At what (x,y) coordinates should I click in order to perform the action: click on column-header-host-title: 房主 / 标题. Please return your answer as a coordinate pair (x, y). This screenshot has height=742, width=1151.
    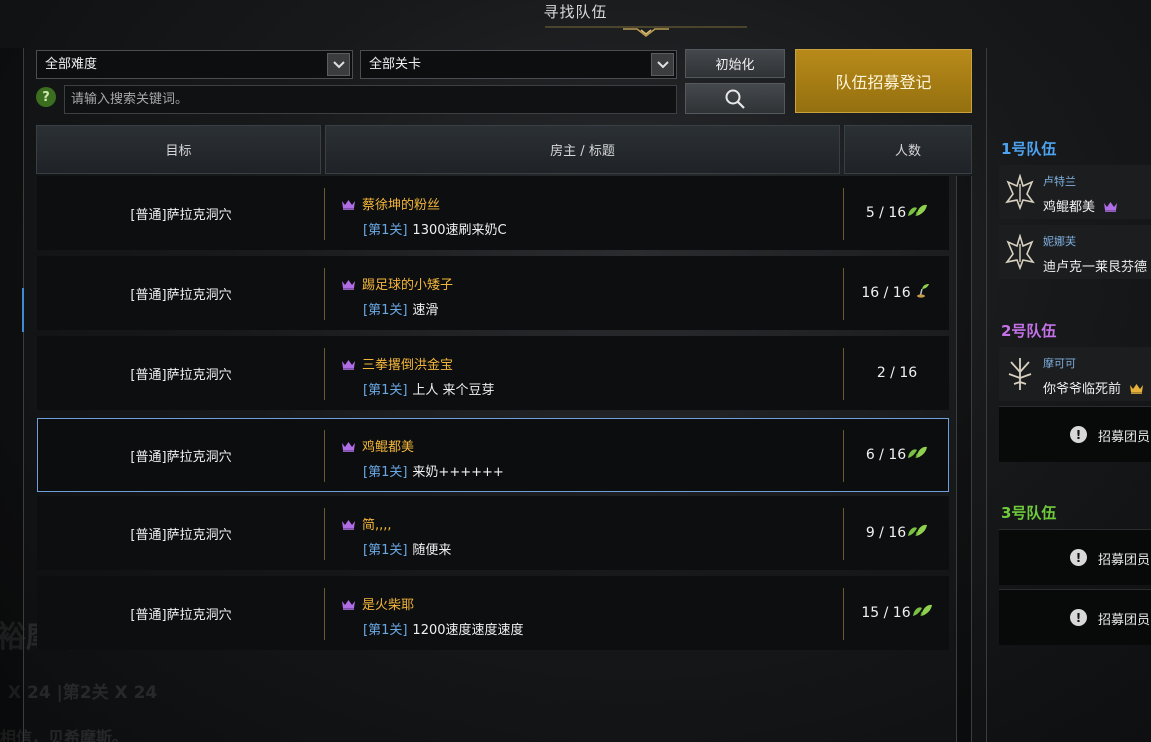
    Looking at the image, I should click on (582, 149).